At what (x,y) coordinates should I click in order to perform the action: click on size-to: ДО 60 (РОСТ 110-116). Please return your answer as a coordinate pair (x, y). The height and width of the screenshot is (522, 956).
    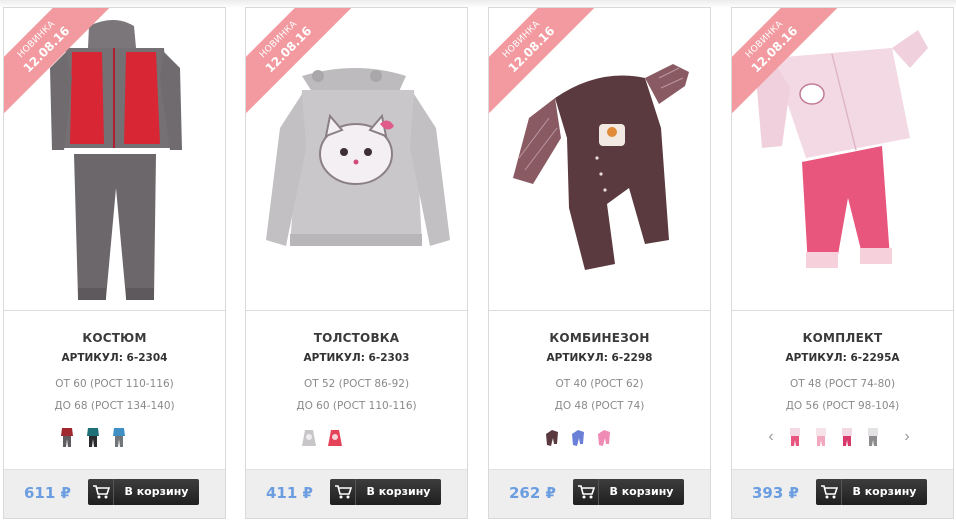
    Looking at the image, I should click on (356, 406).